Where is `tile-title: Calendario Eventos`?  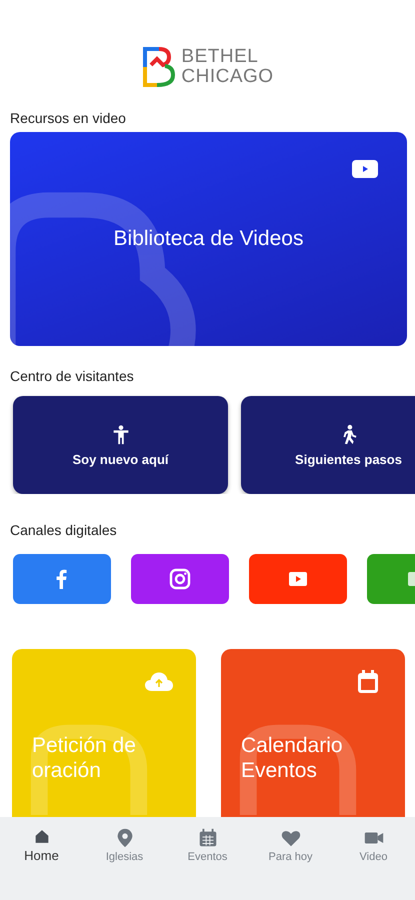
tile-title: Calendario Eventos is located at coordinates (292, 758).